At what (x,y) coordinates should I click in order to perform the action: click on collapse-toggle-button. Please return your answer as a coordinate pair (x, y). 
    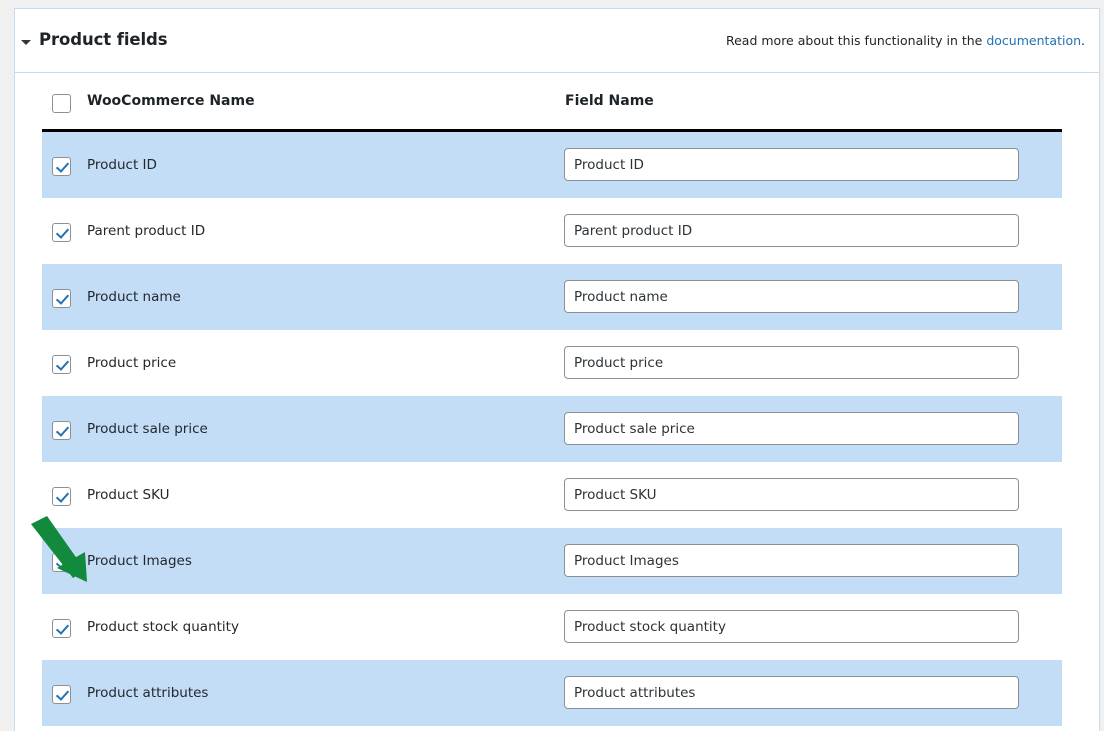
    Looking at the image, I should click on (27, 42).